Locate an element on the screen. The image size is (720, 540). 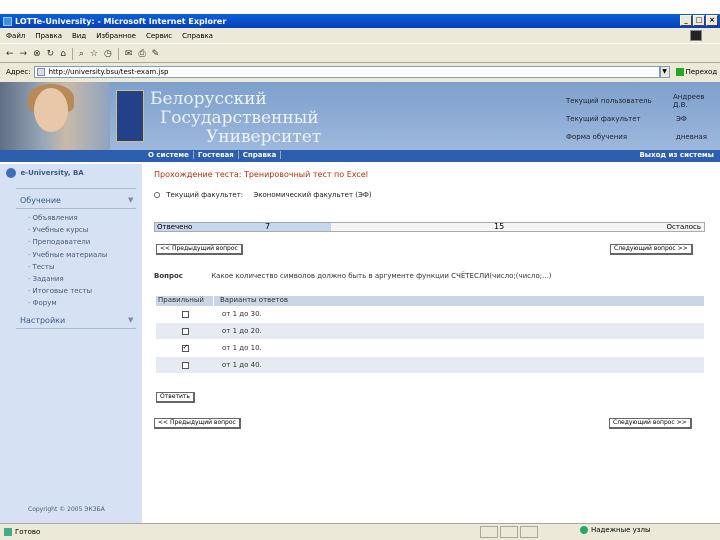
next-question-button: Следующий вопрос >> is located at coordinates (651, 249).